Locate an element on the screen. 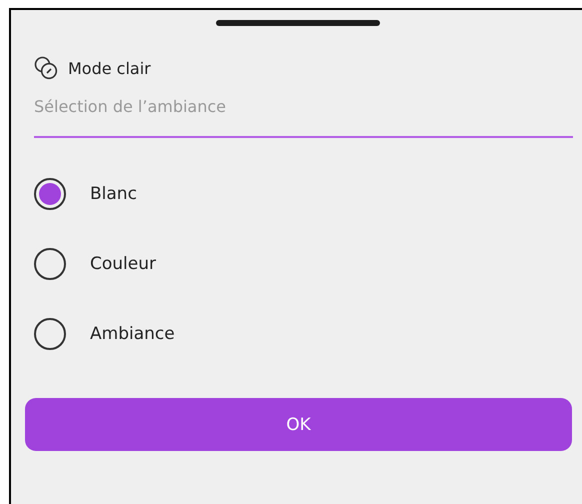  option-label: Ambiance is located at coordinates (132, 334).